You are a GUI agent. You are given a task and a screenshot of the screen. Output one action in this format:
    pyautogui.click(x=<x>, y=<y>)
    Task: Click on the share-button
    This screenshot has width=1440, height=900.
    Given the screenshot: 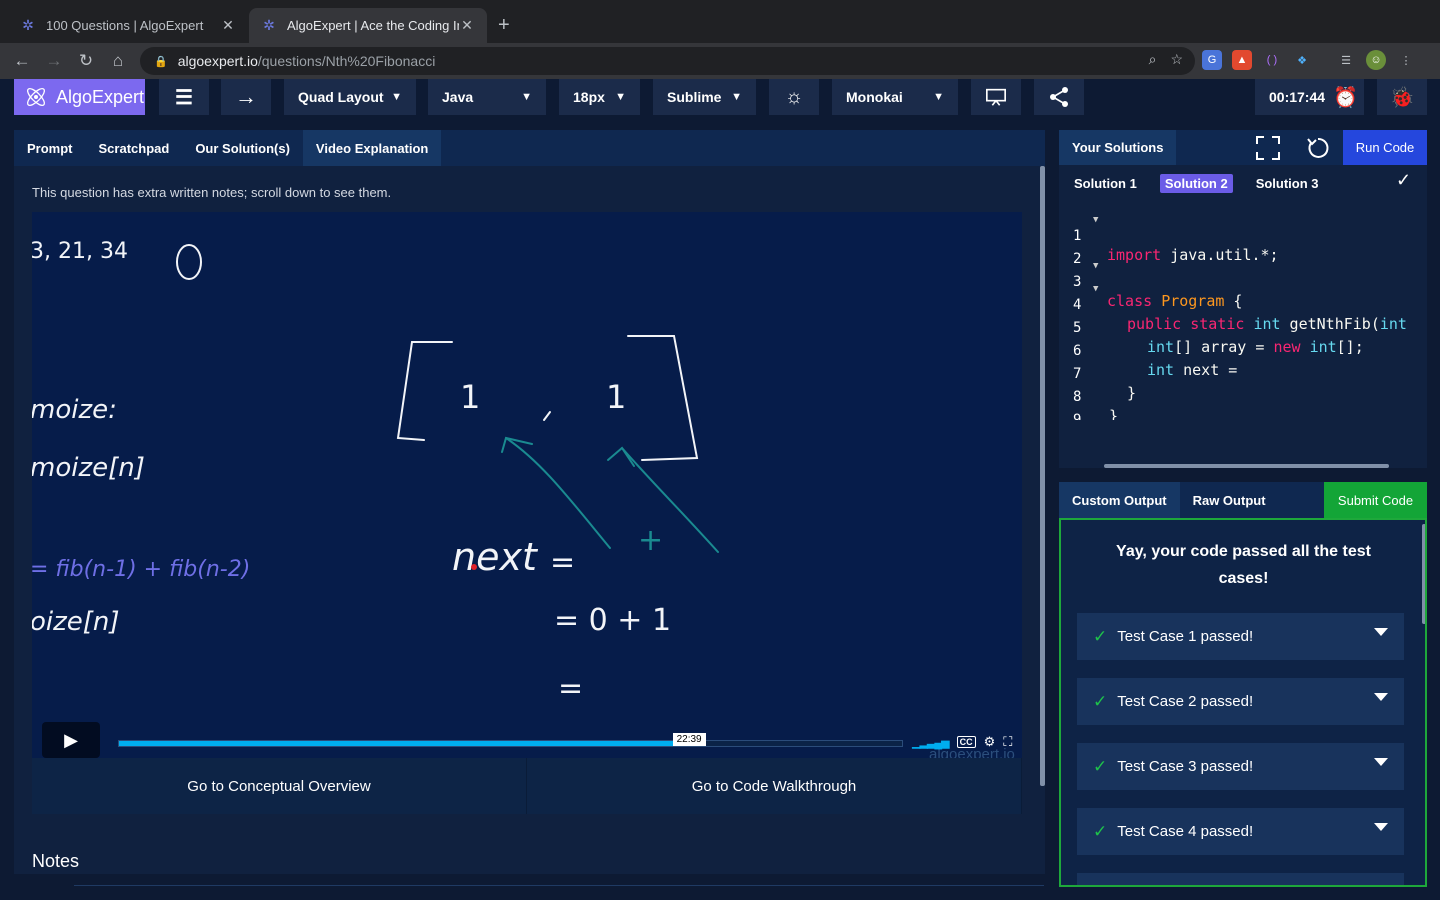 What is the action you would take?
    pyautogui.click(x=1059, y=97)
    